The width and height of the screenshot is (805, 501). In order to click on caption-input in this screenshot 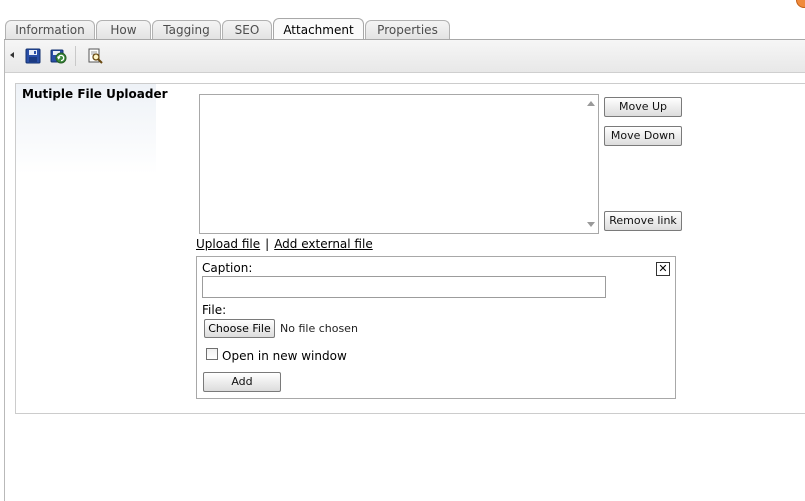, I will do `click(404, 287)`.